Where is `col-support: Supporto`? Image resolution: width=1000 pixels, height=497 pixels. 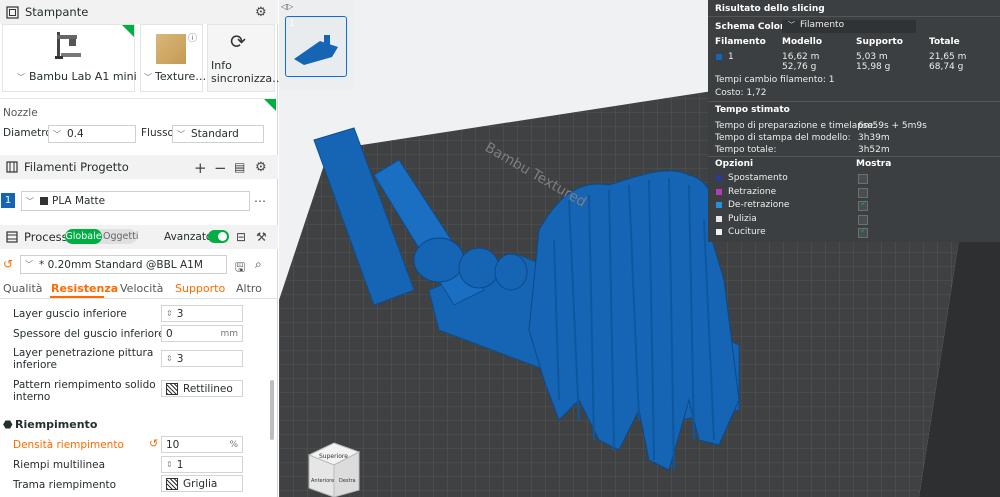 col-support: Supporto is located at coordinates (879, 42).